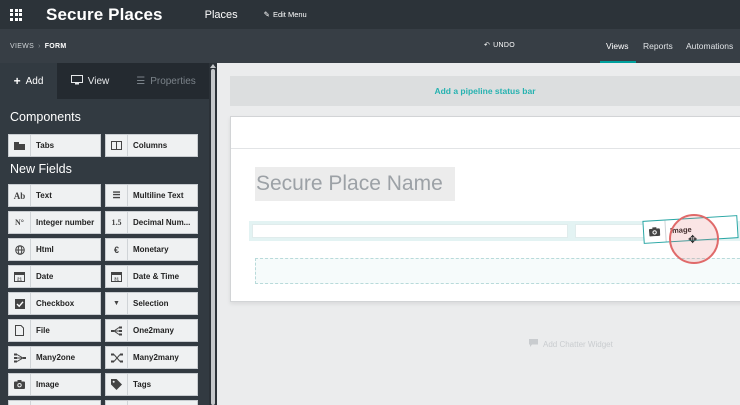 The image size is (740, 405). What do you see at coordinates (44, 195) in the screenshot?
I see `field-label: Text` at bounding box center [44, 195].